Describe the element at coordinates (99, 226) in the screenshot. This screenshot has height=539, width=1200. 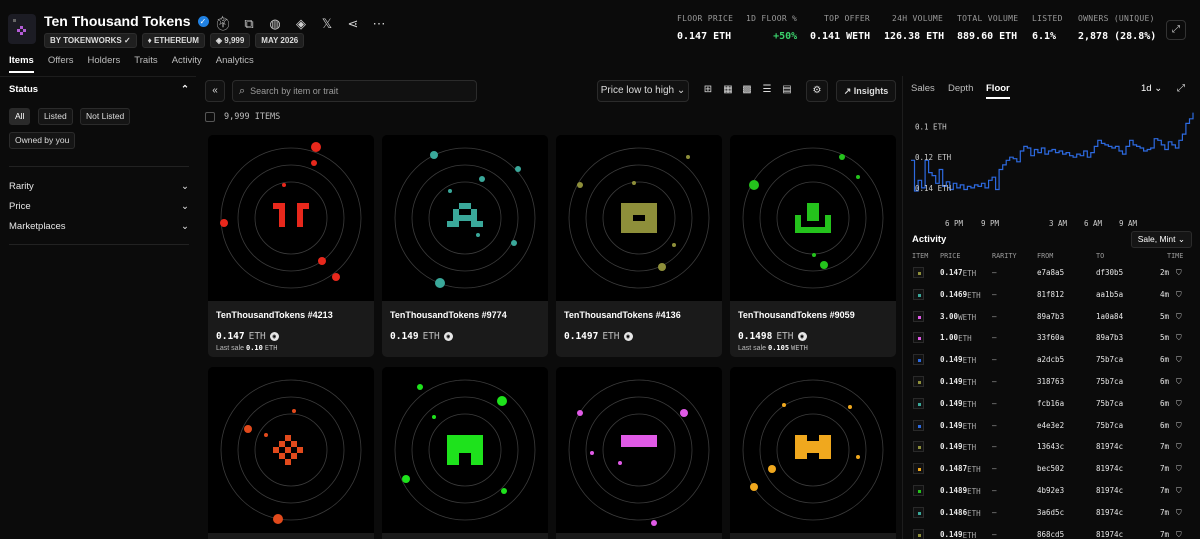
I see `filter-marketplaces: Marketplaces ⌄` at that location.